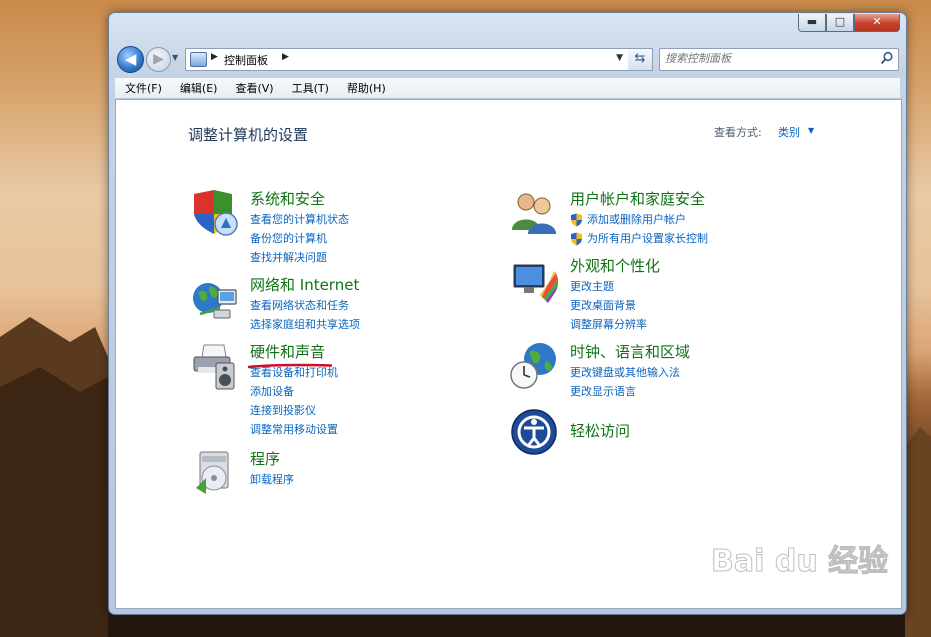 Image resolution: width=931 pixels, height=637 pixels. Describe the element at coordinates (533, 366) in the screenshot. I see `clock-globe-icon` at that location.